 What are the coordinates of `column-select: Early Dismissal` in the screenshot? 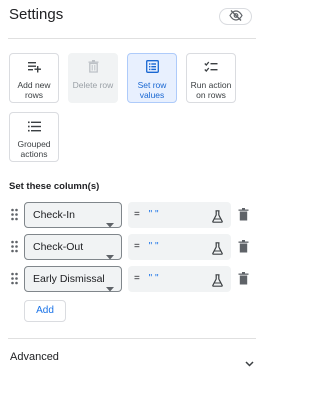 It's located at (73, 279).